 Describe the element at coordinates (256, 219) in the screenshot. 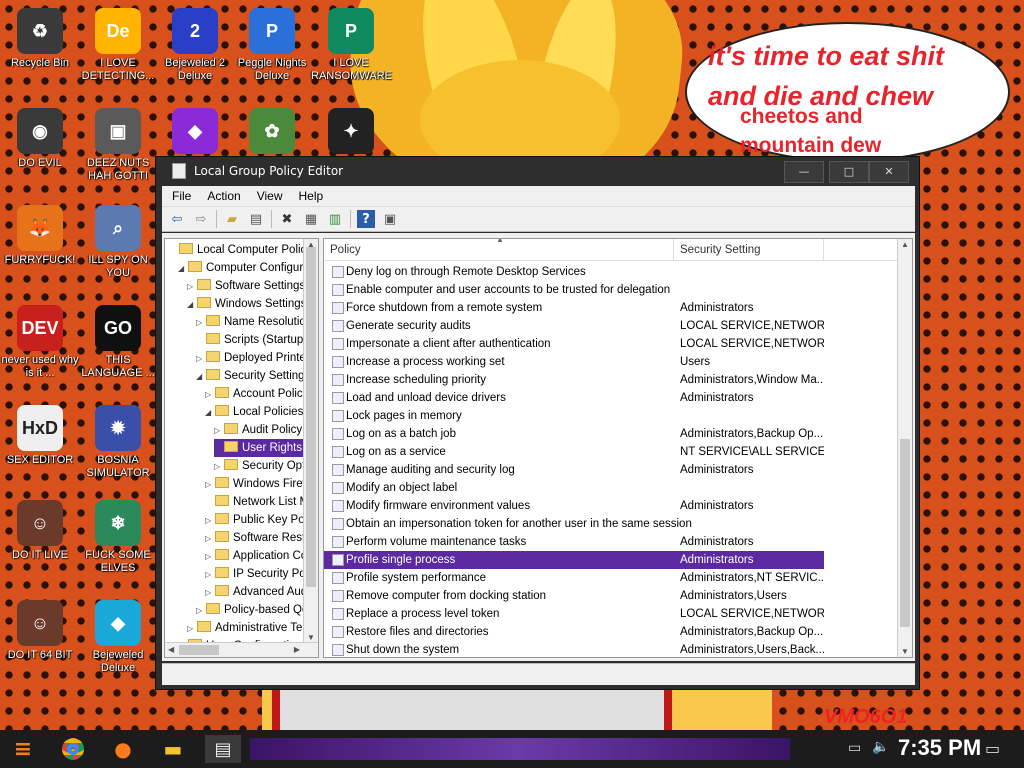

I see `show-hide-tree-icon: ▤` at that location.